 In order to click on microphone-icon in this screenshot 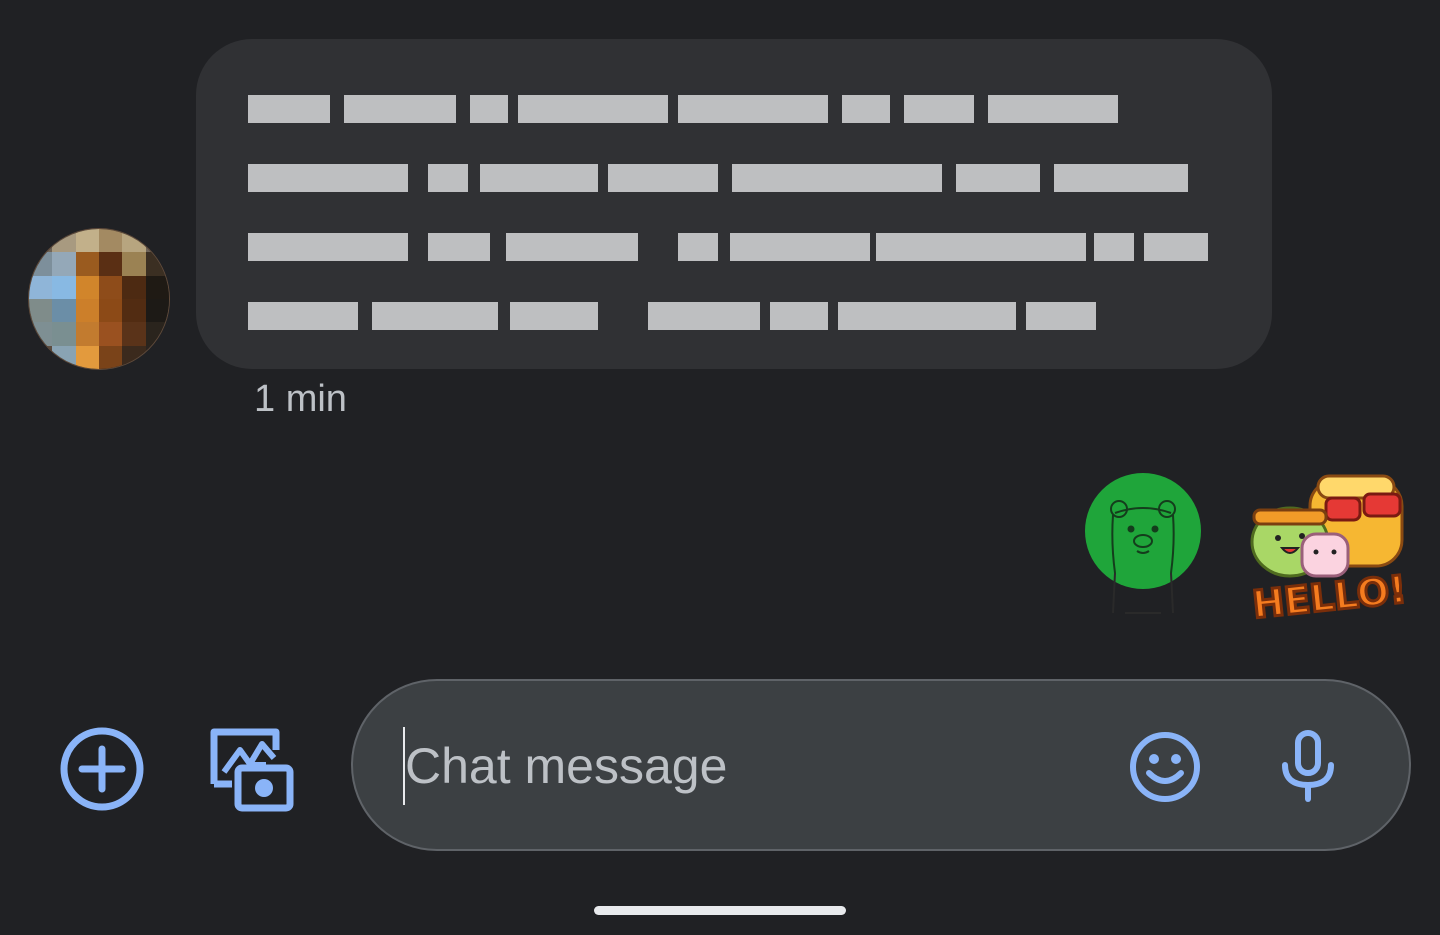, I will do `click(1308, 766)`.